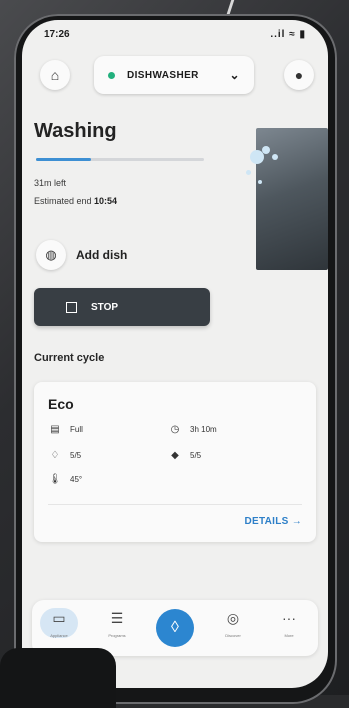 Image resolution: width=349 pixels, height=708 pixels. Describe the element at coordinates (163, 75) in the screenshot. I see `device-label: DISHWASHER` at that location.